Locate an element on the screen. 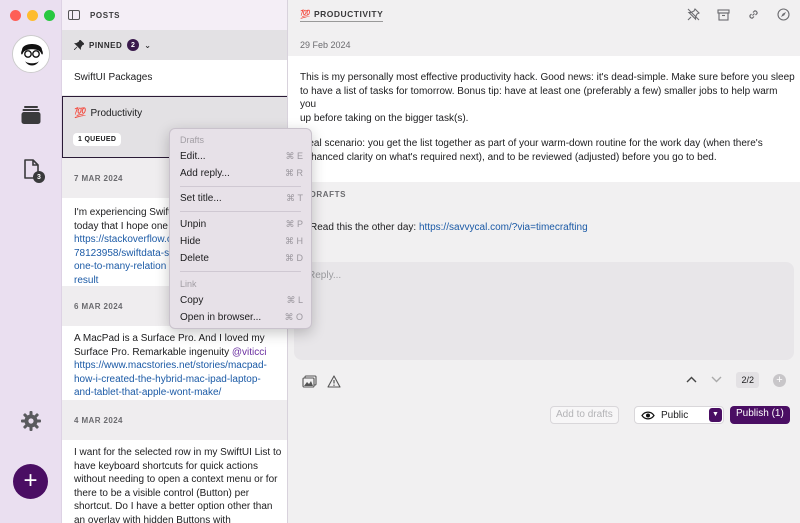 The image size is (800, 523). list-item-swiftui-packages: SwiftUI Packages is located at coordinates (174, 78).